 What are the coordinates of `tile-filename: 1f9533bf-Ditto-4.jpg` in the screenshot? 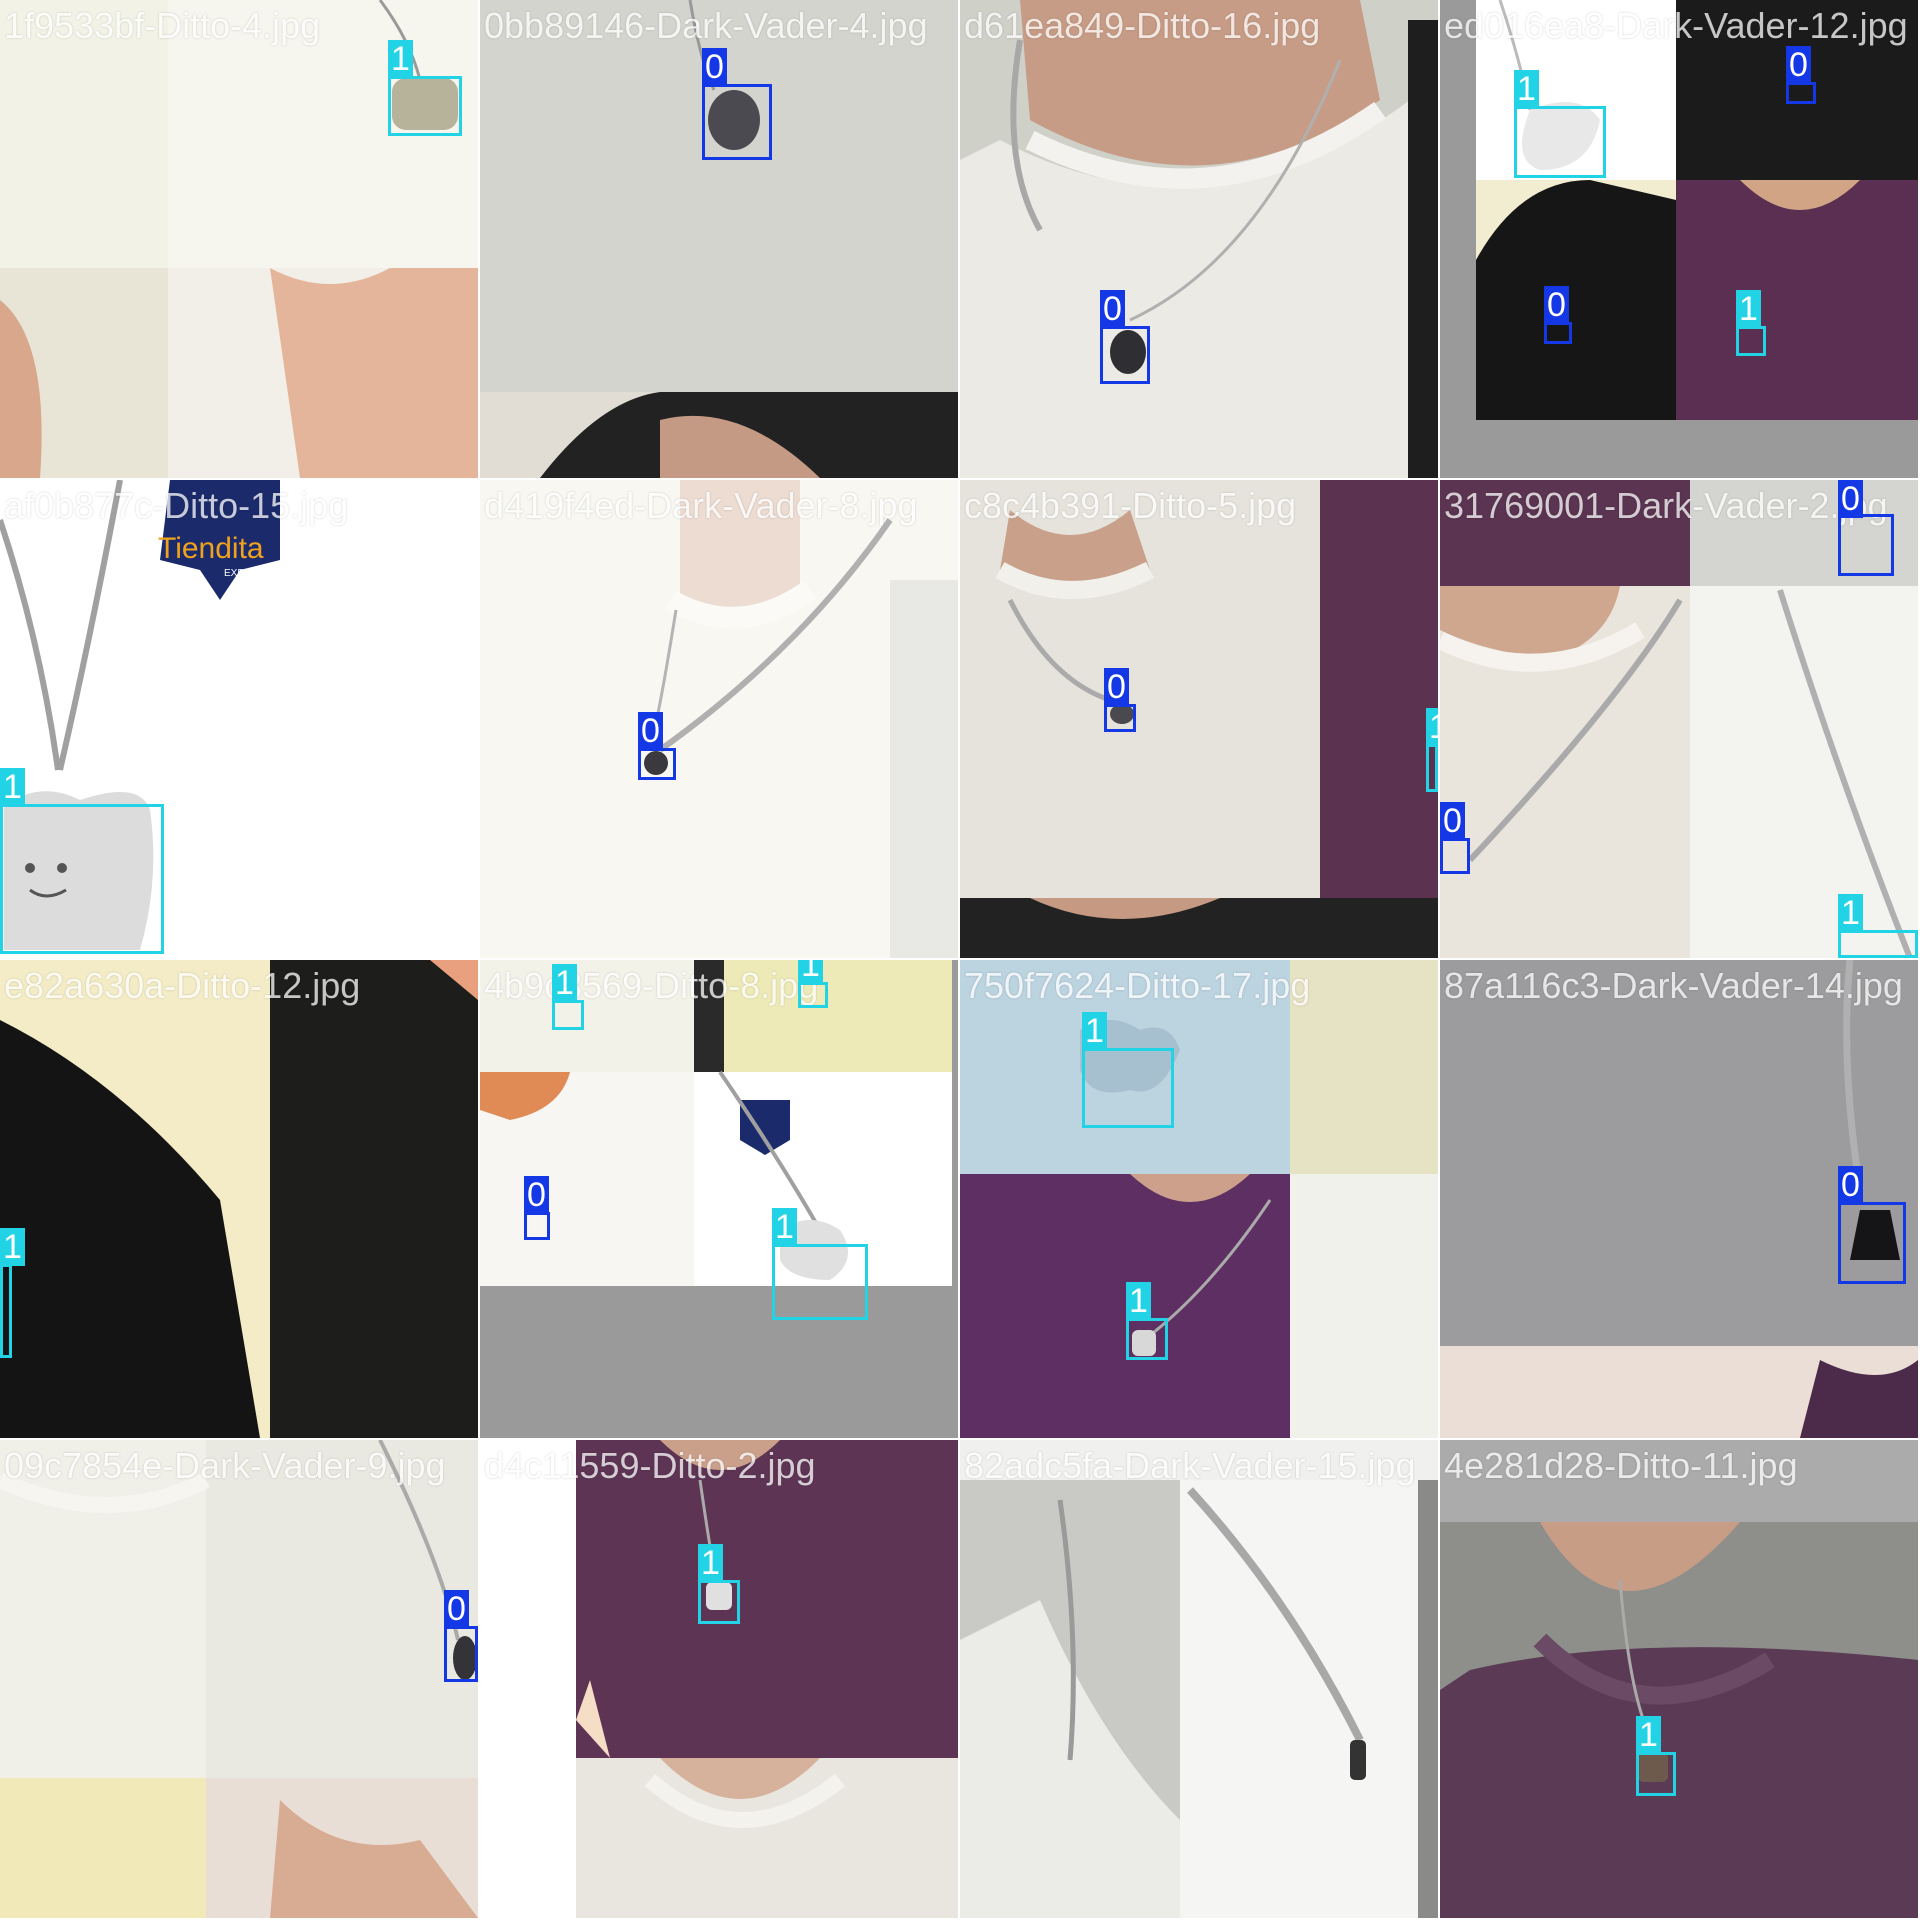 It's located at (162, 25).